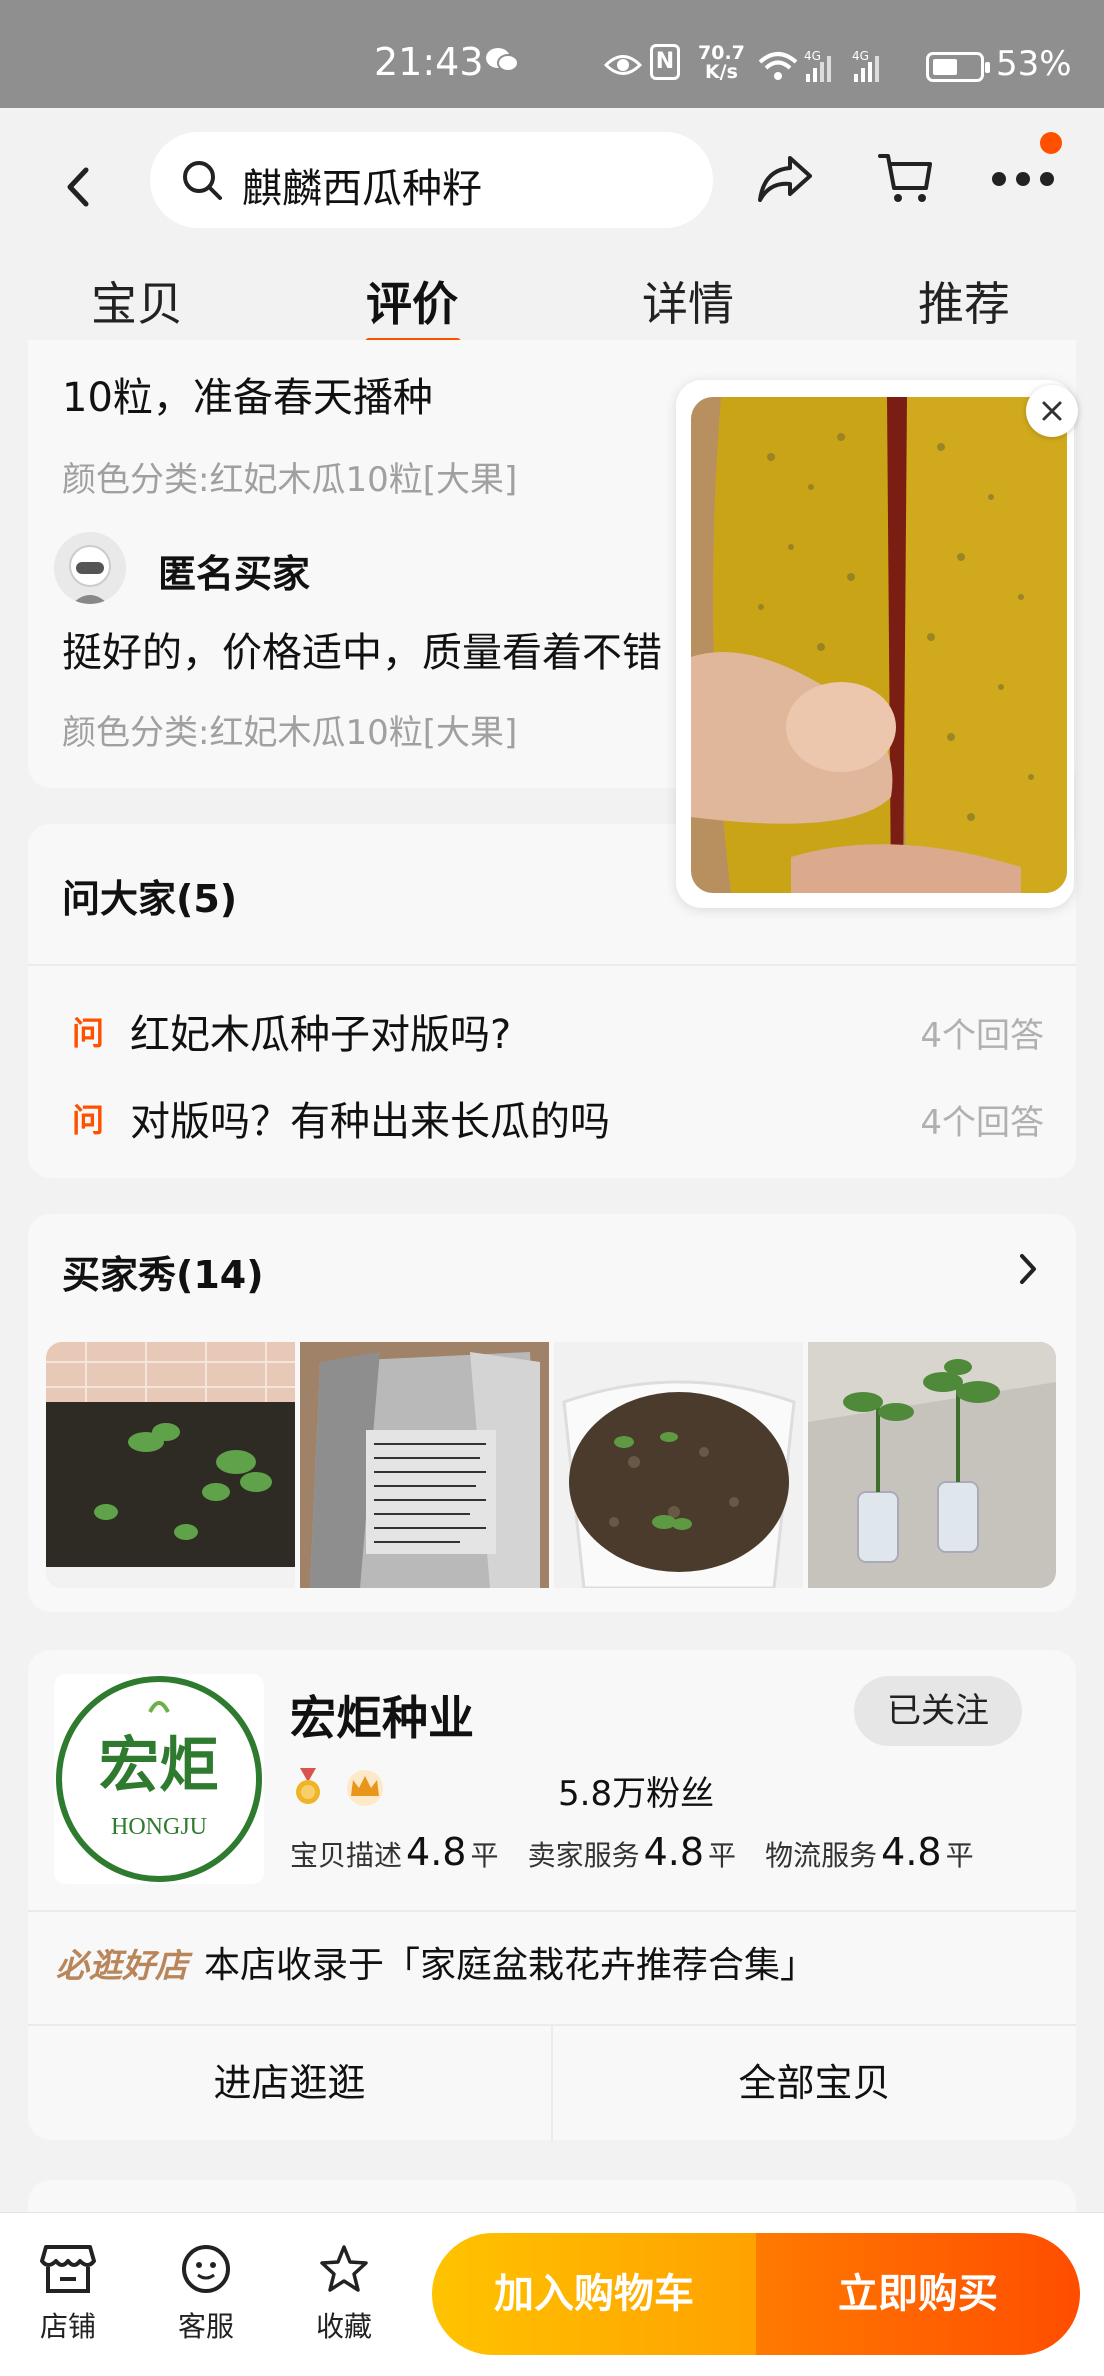 The width and height of the screenshot is (1104, 2376). Describe the element at coordinates (551, 1465) in the screenshot. I see `buyer-photos` at that location.